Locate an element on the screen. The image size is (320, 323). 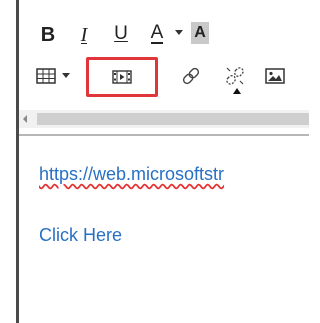
bold-button: B is located at coordinates (48, 35).